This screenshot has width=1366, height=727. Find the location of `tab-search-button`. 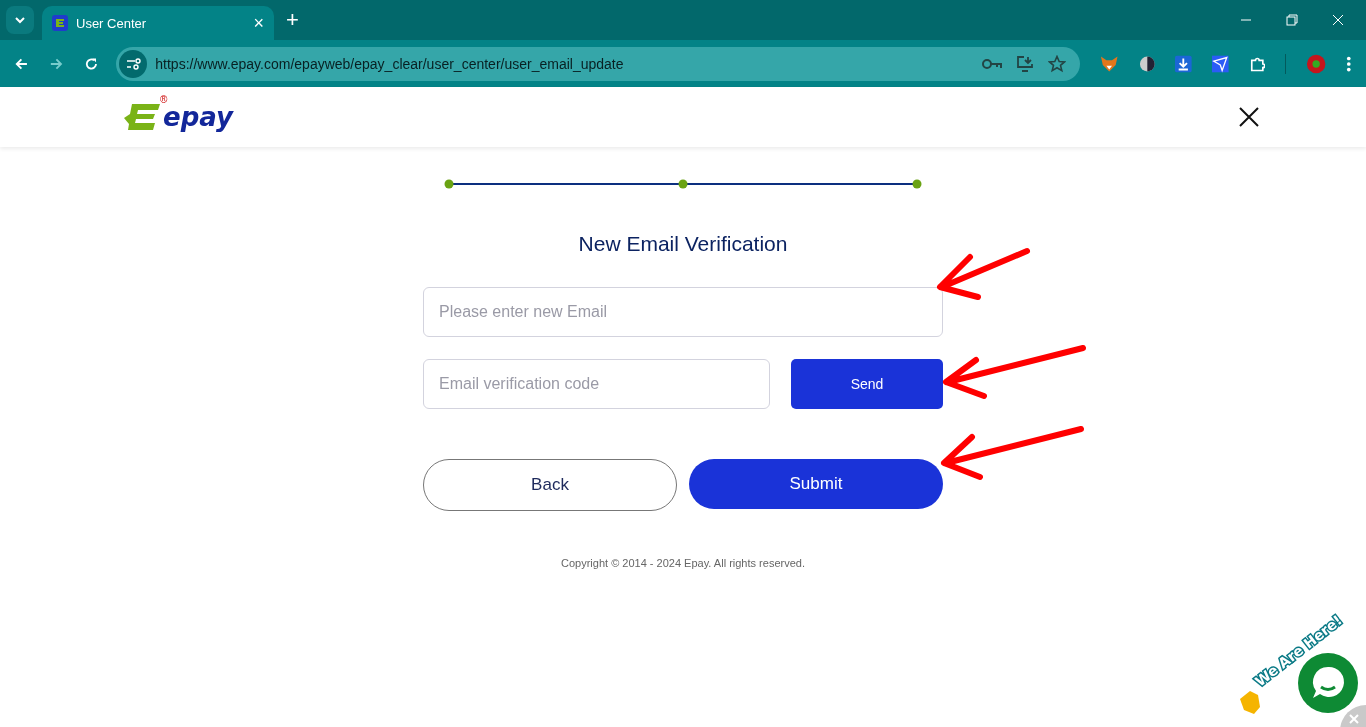

tab-search-button is located at coordinates (20, 20).